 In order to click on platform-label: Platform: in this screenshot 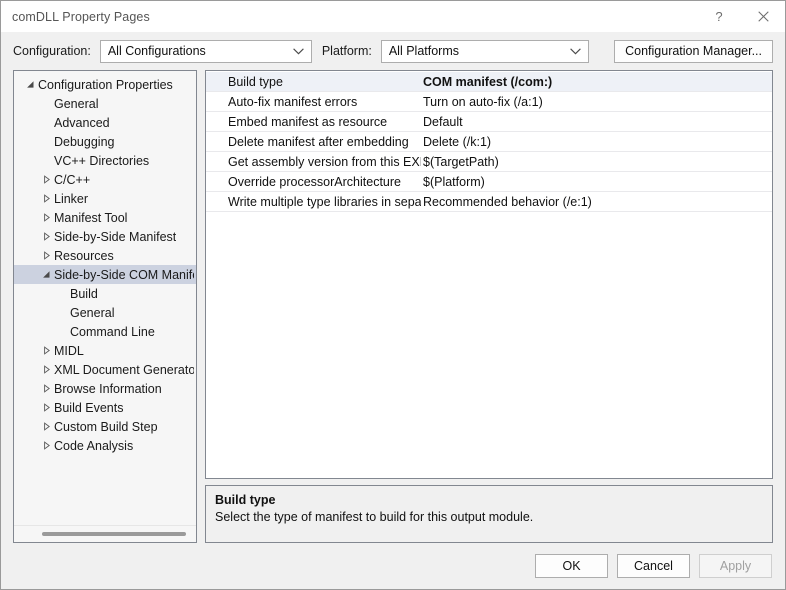, I will do `click(346, 51)`.